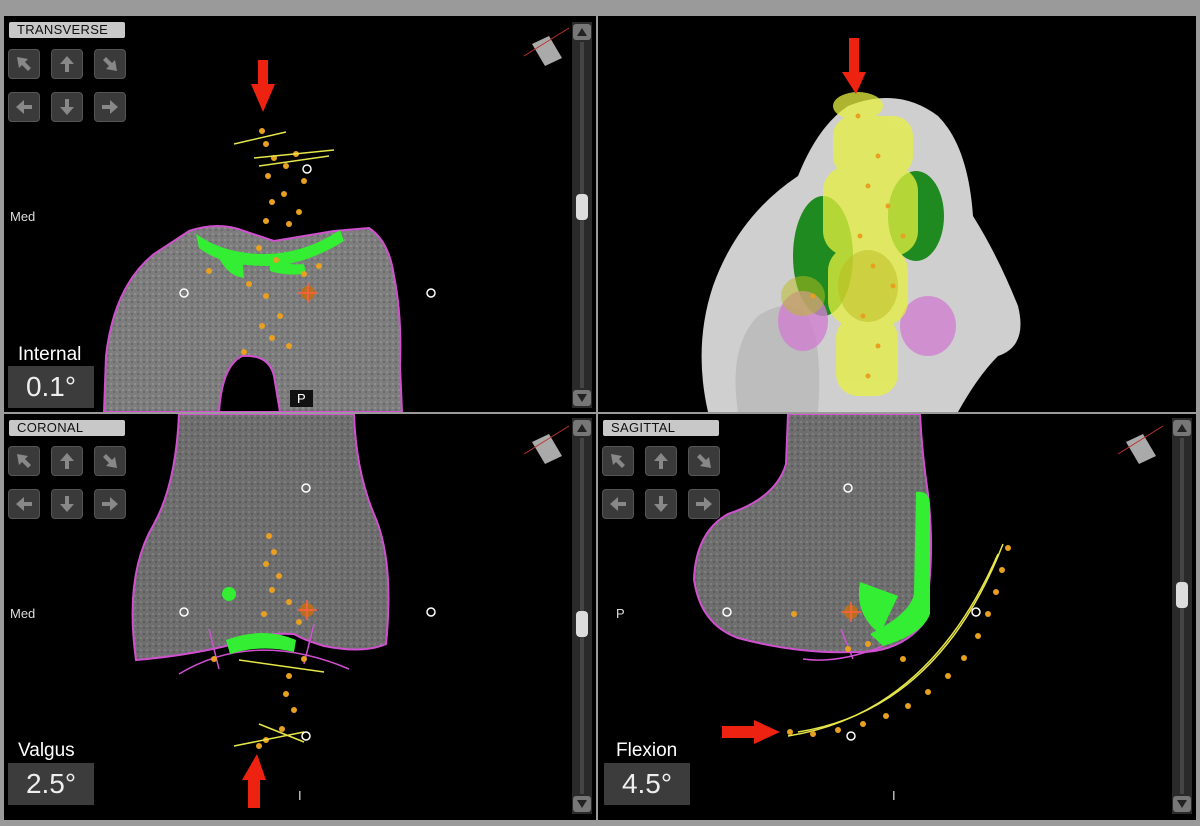 The width and height of the screenshot is (1200, 826). What do you see at coordinates (67, 428) in the screenshot?
I see `view-title: CORONAL` at bounding box center [67, 428].